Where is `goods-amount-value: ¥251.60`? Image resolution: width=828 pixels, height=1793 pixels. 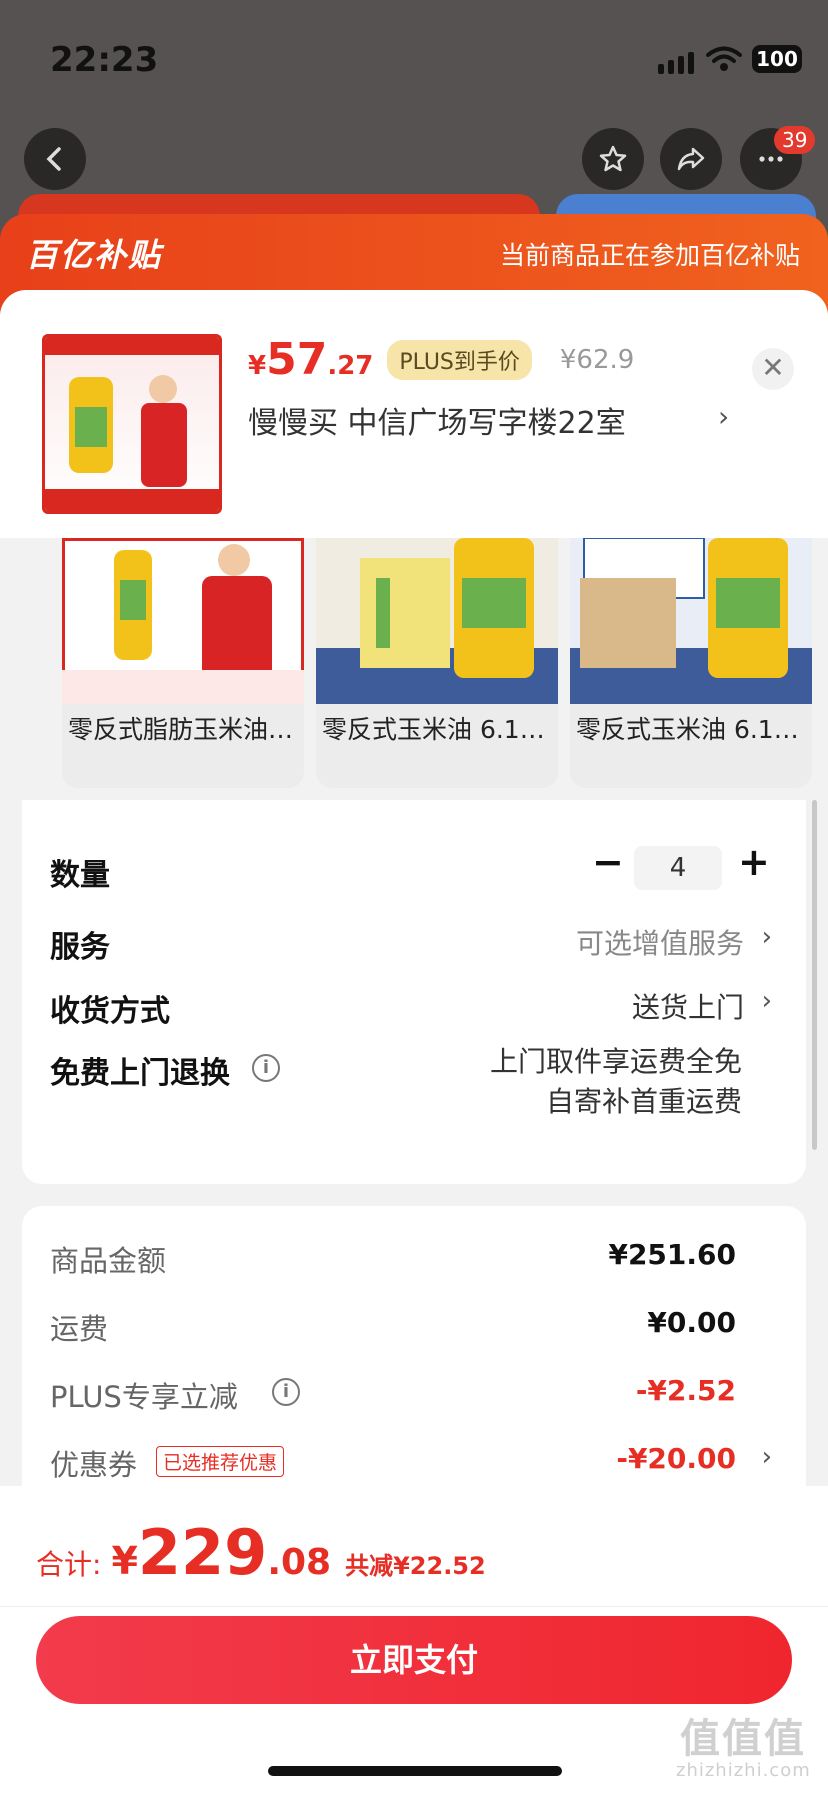 goods-amount-value: ¥251.60 is located at coordinates (672, 1254).